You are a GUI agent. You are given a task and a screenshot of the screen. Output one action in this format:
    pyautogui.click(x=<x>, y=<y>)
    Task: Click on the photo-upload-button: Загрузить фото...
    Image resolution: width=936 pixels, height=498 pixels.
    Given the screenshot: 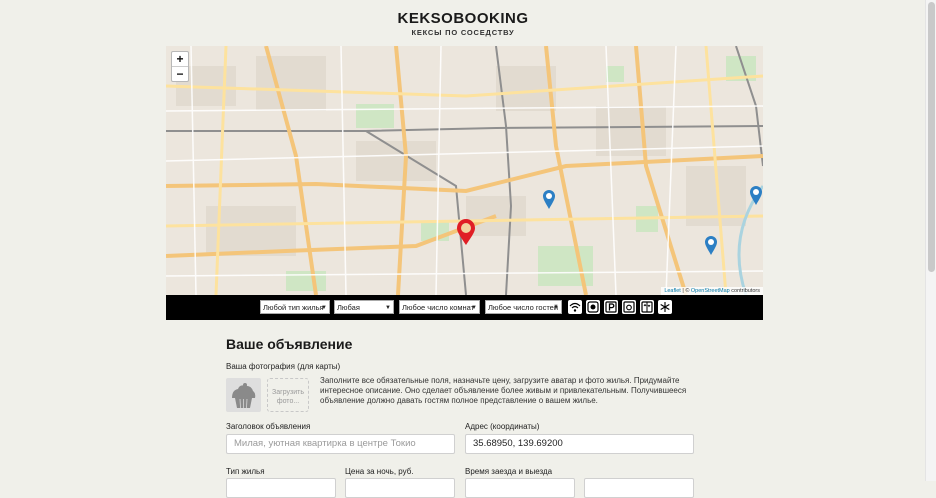 What is the action you would take?
    pyautogui.click(x=288, y=395)
    